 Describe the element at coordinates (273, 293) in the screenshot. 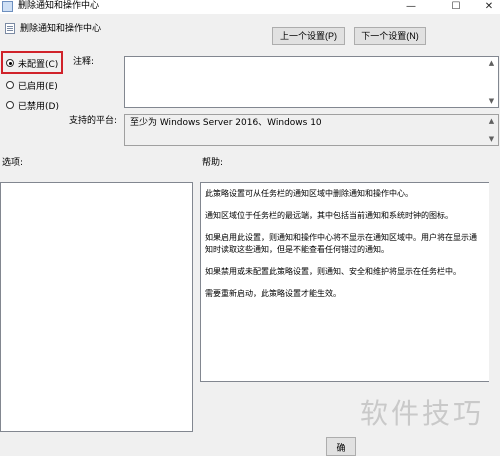

I see `help-paragraph: 需要重新启动，此策略设置才能生效。` at that location.